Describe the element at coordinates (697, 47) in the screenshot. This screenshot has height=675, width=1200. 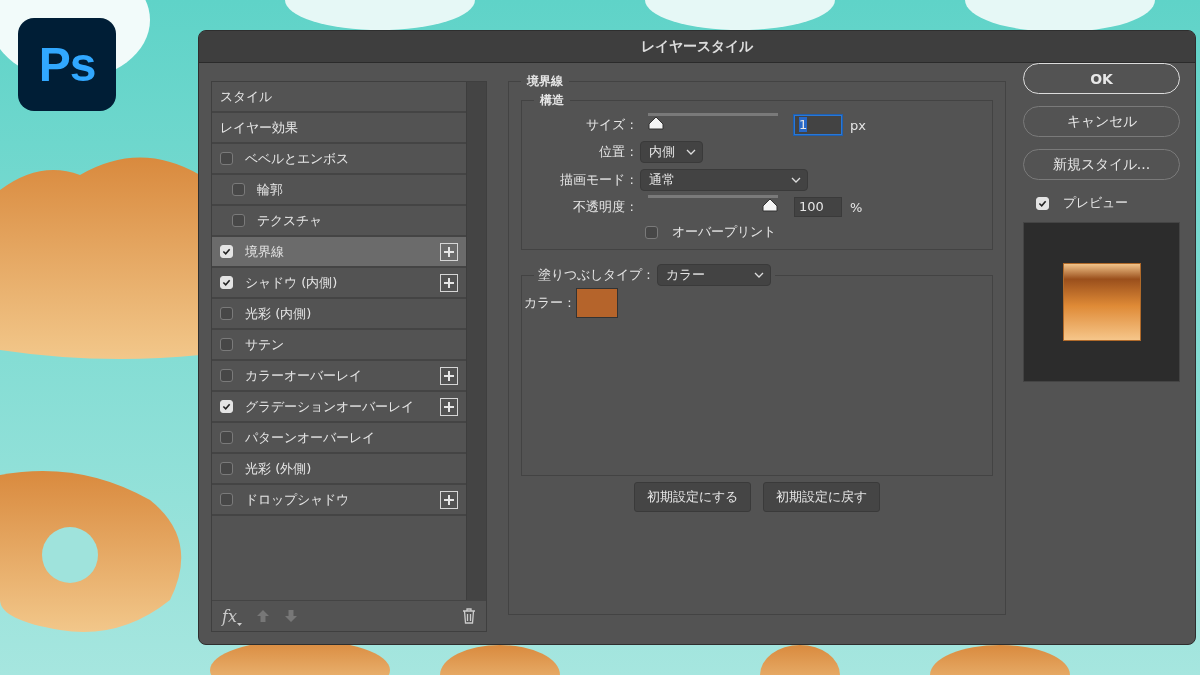
I see `dialog-title: レイヤースタイル` at that location.